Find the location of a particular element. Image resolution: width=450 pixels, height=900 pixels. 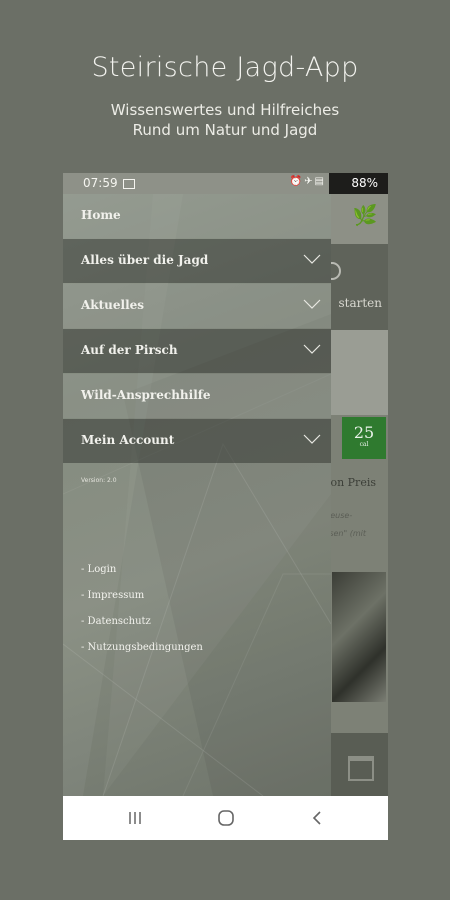

promo-title: Steirische Jagd-App is located at coordinates (225, 67).